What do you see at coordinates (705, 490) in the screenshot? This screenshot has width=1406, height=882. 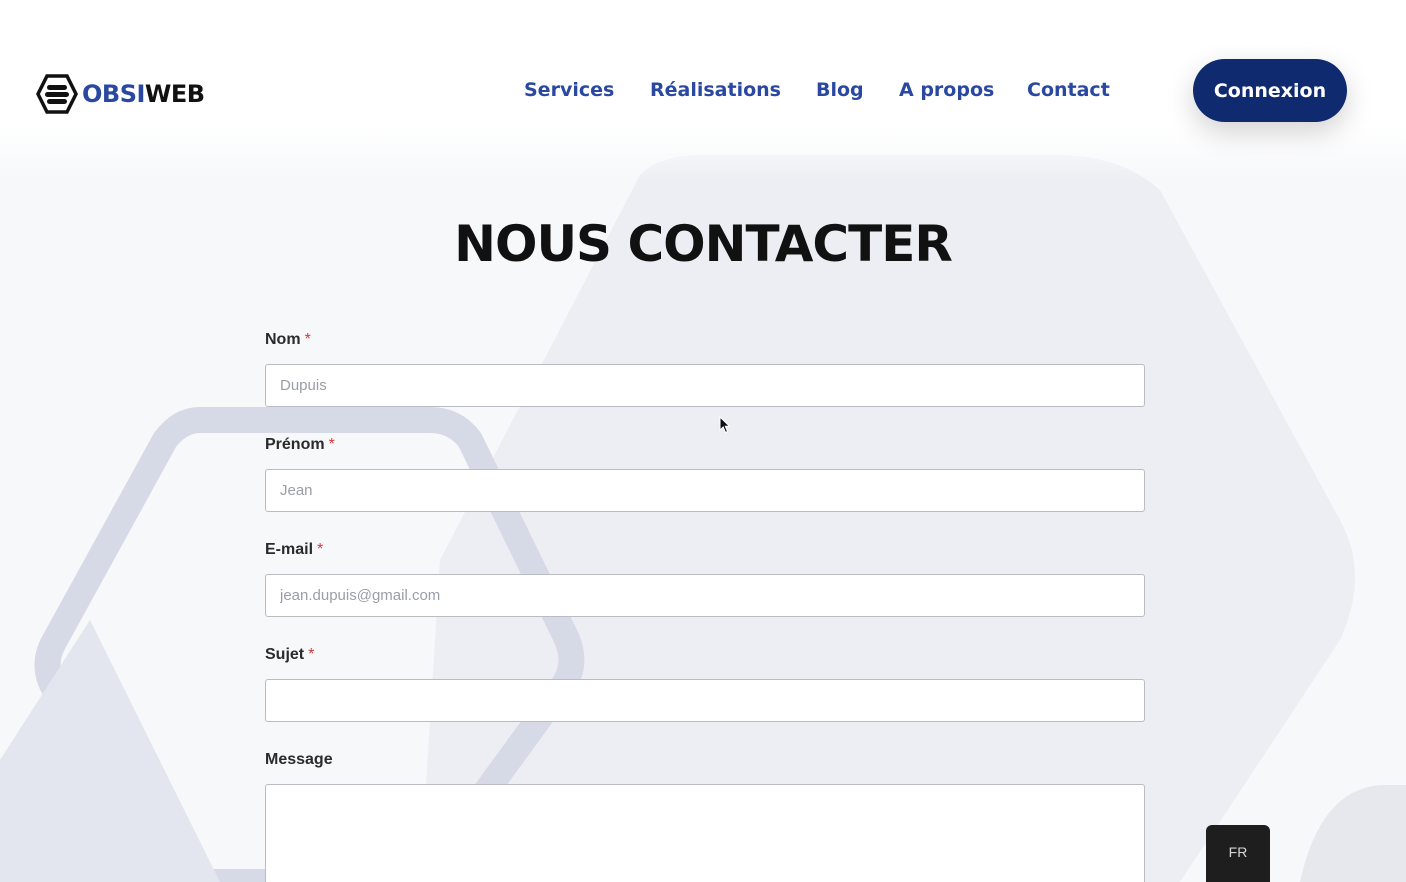 I see `prenom-input` at bounding box center [705, 490].